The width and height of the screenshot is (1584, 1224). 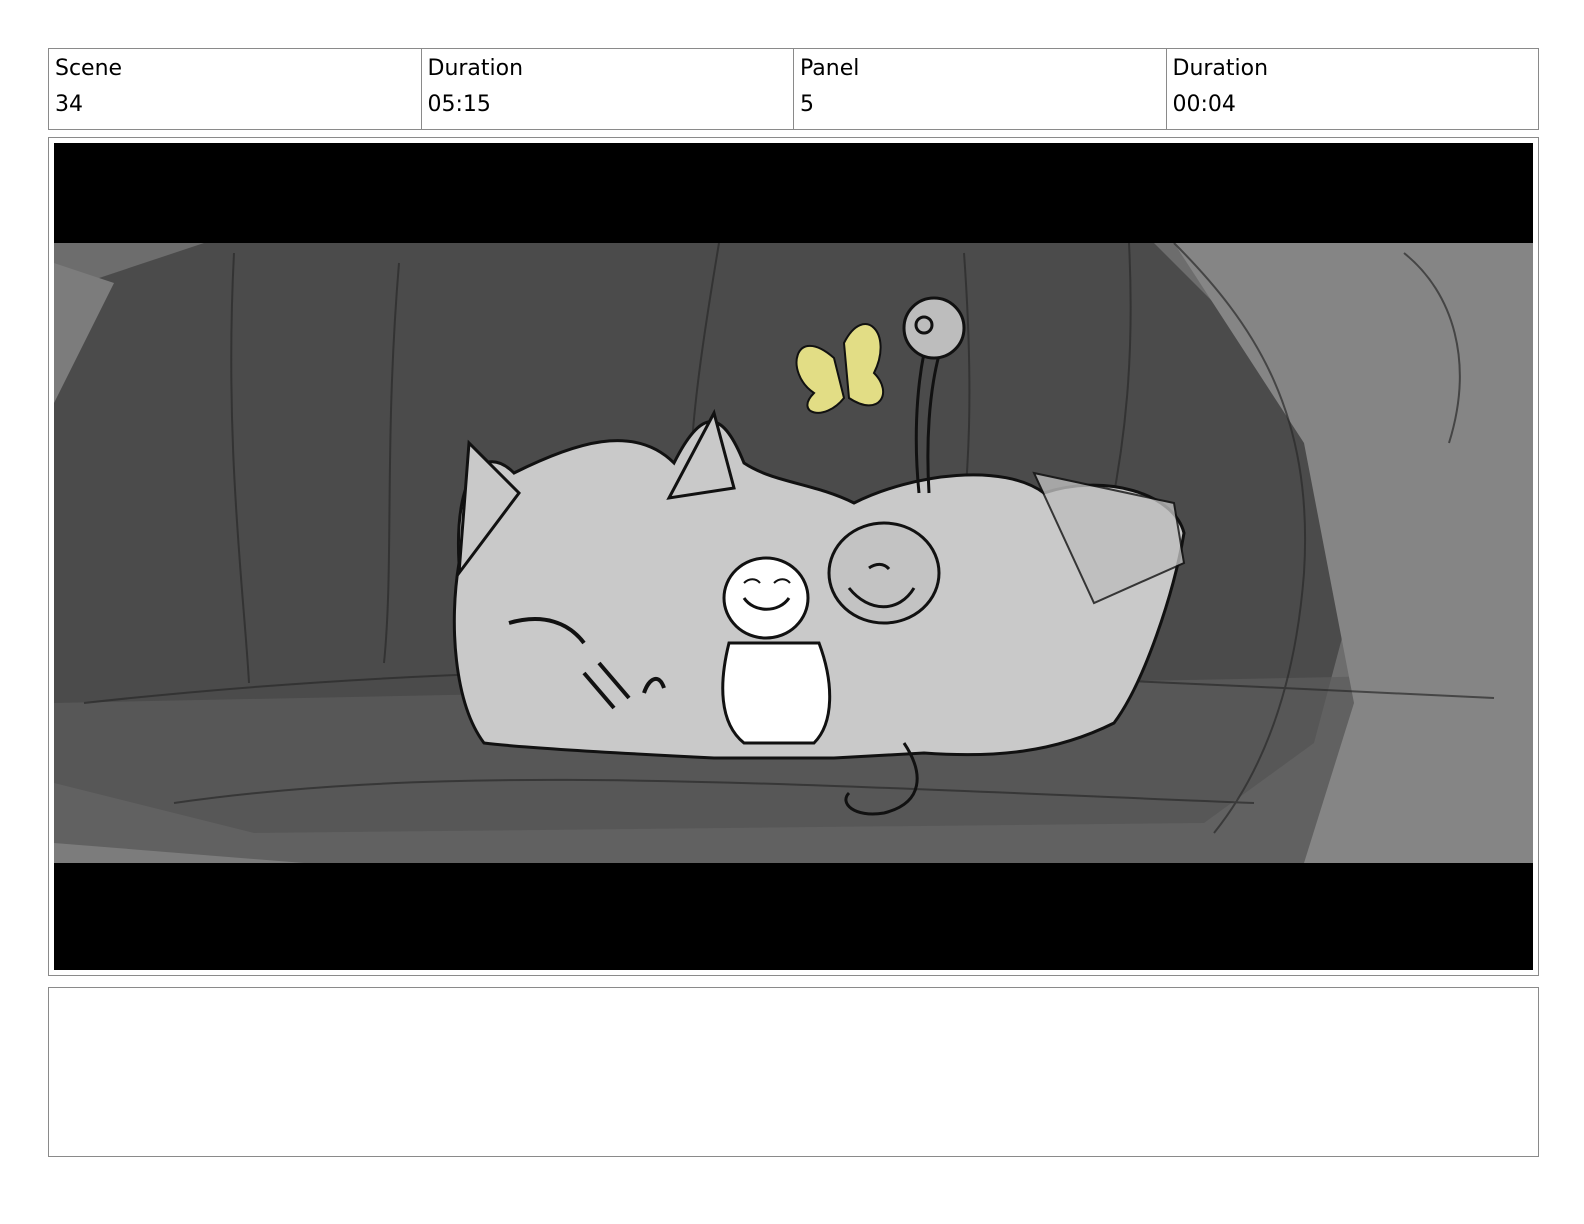 I want to click on scene-cell: Scene 34, so click(x=235, y=89).